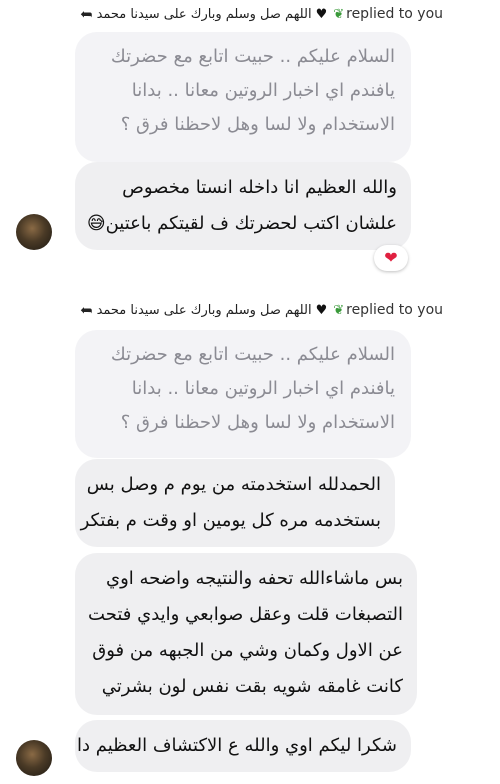 The width and height of the screenshot is (500, 784). I want to click on message-line: شكرا ليكم اوي والله ع الاكتشاف العظيم دا, so click(237, 745).